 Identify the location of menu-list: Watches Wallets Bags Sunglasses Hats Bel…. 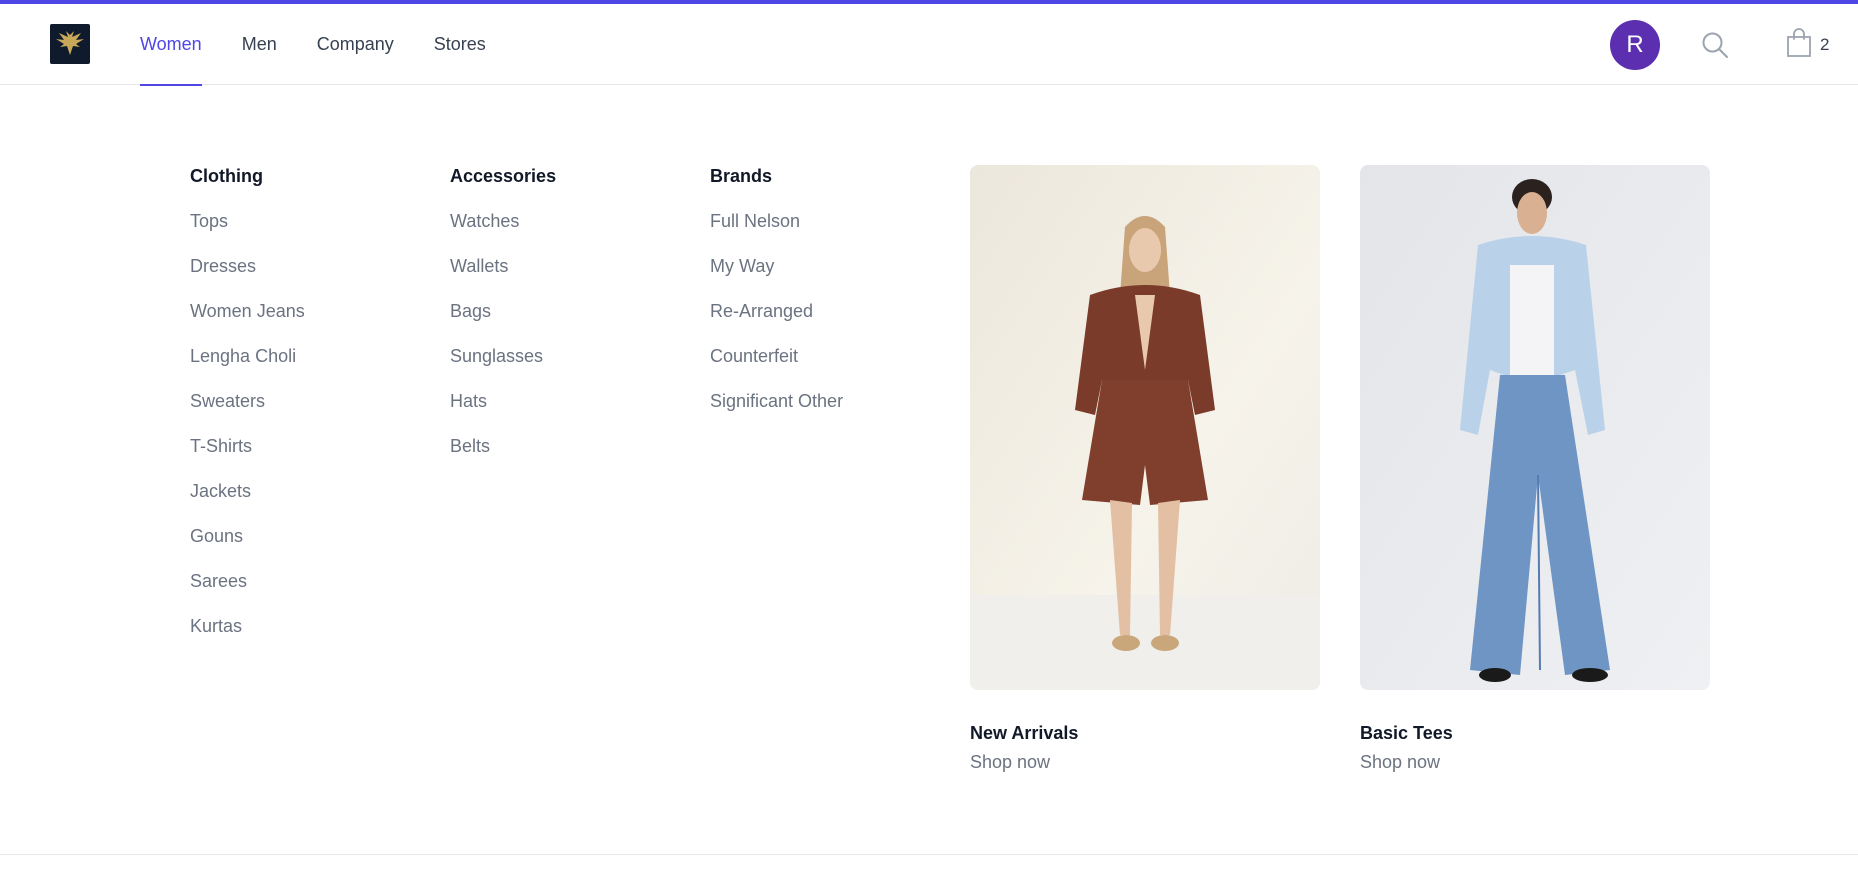
(503, 345).